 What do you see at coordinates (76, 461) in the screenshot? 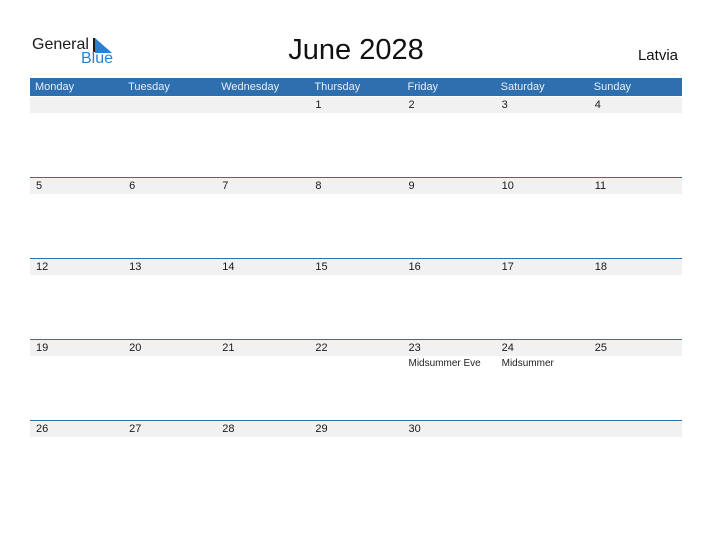
I see `day-cell: 26` at bounding box center [76, 461].